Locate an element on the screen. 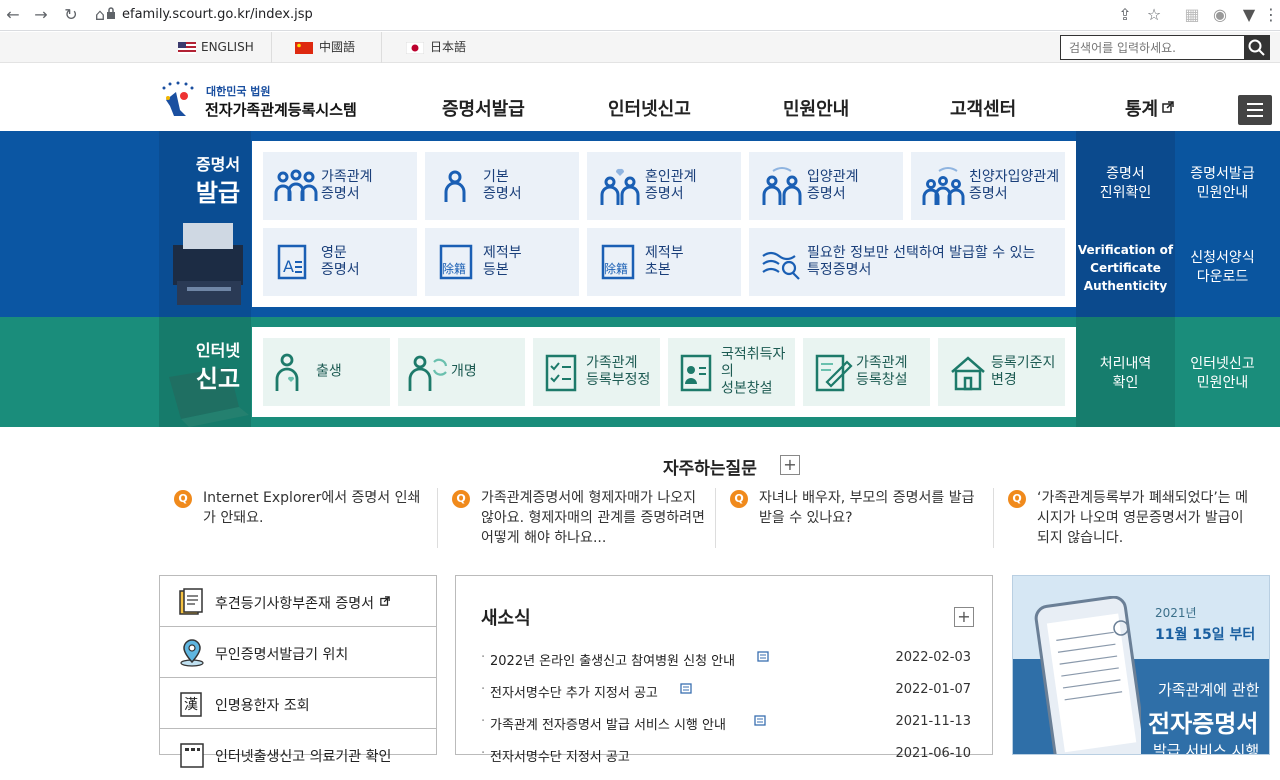  extension-icon: ▦ is located at coordinates (1192, 15).